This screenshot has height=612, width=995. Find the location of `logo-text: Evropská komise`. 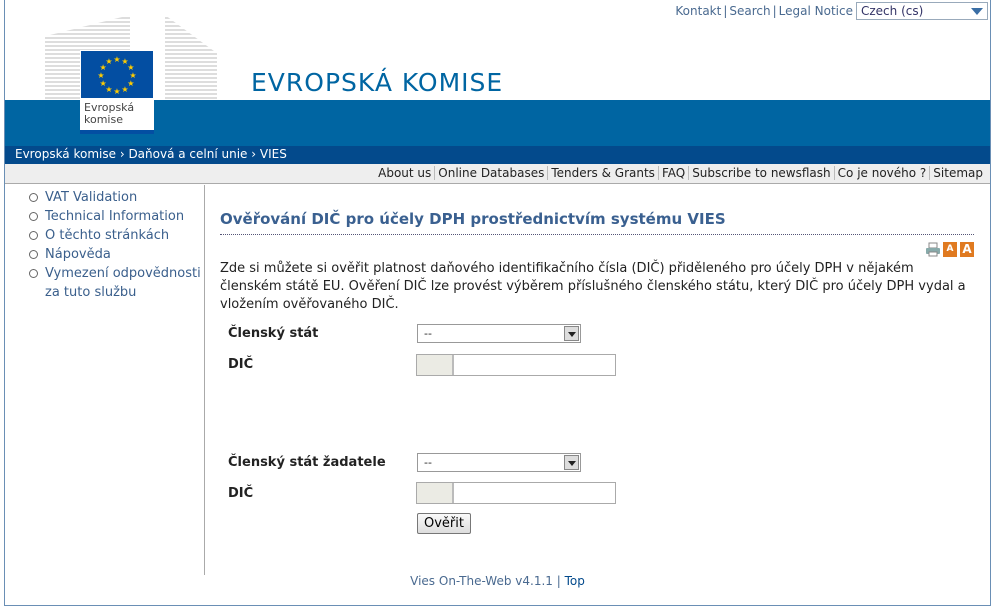

logo-text: Evropská komise is located at coordinates (109, 113).